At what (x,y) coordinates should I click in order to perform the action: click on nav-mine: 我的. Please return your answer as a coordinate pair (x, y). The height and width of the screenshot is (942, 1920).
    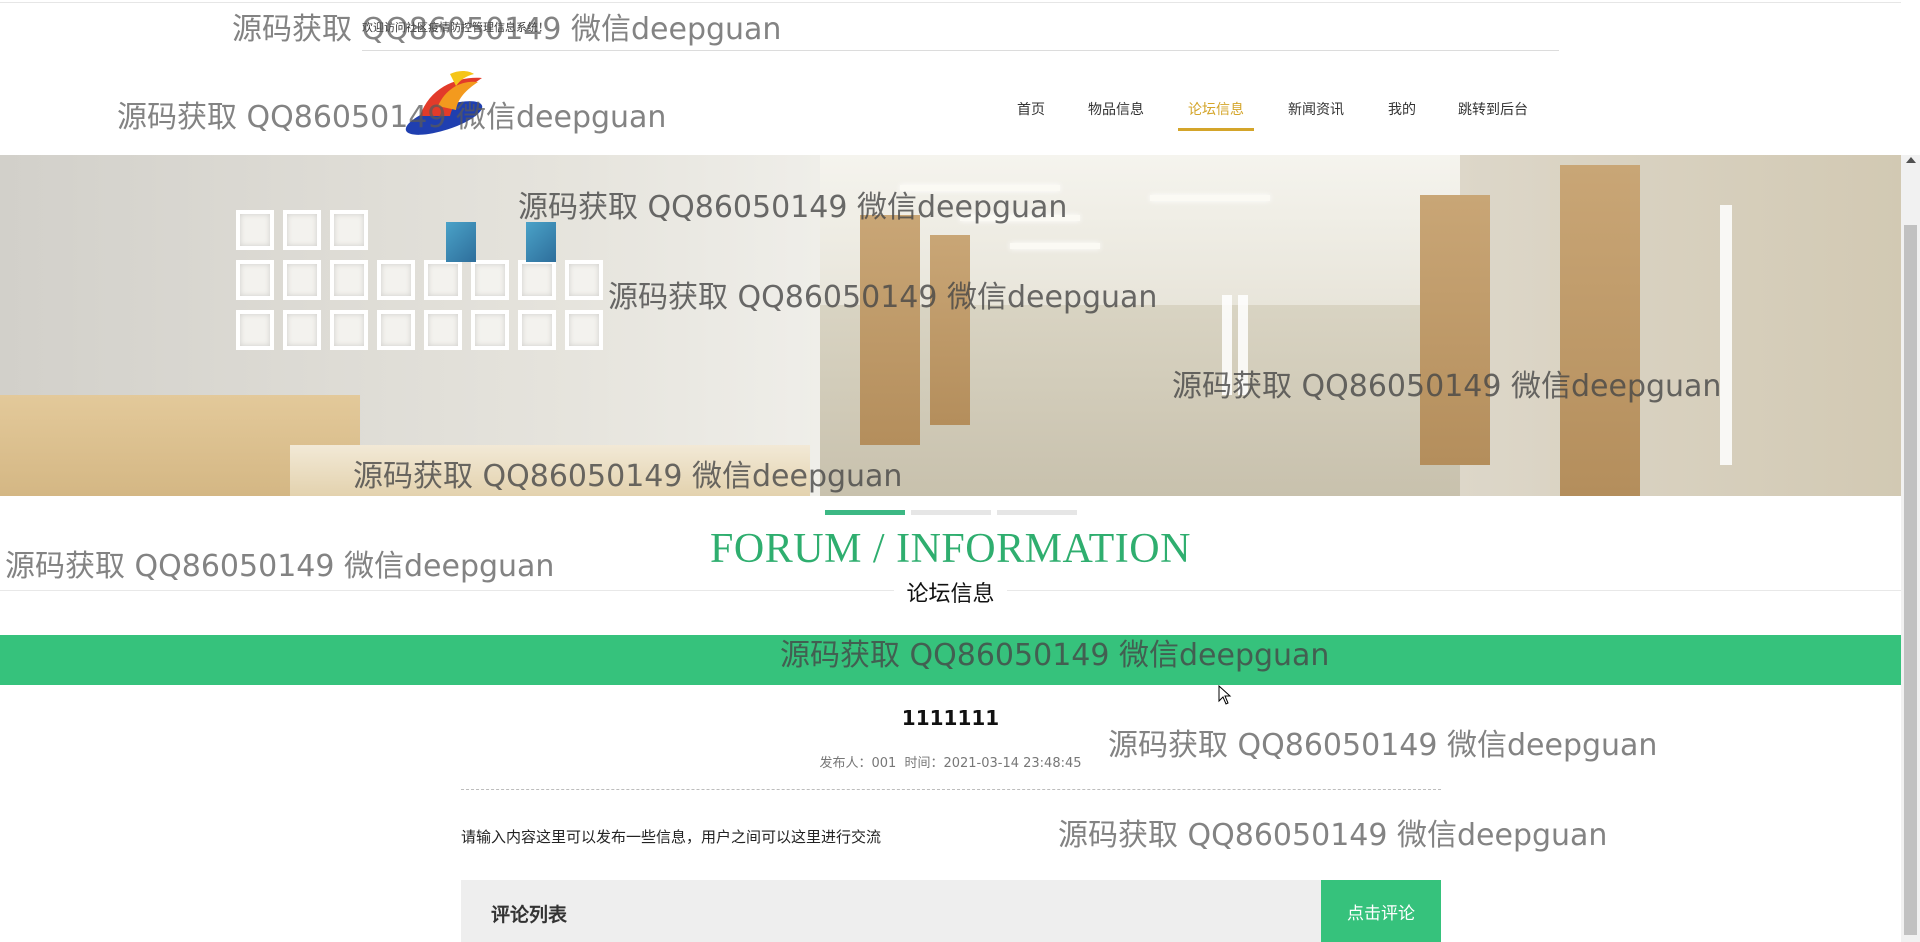
    Looking at the image, I should click on (1402, 115).